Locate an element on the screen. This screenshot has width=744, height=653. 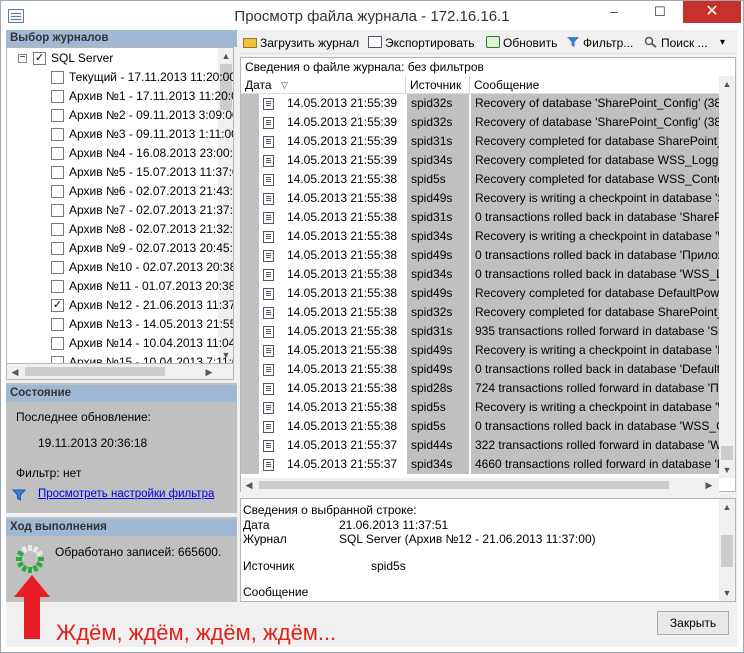
tree-root-sql-server: − ✓ SQL Server is located at coordinates (112, 58).